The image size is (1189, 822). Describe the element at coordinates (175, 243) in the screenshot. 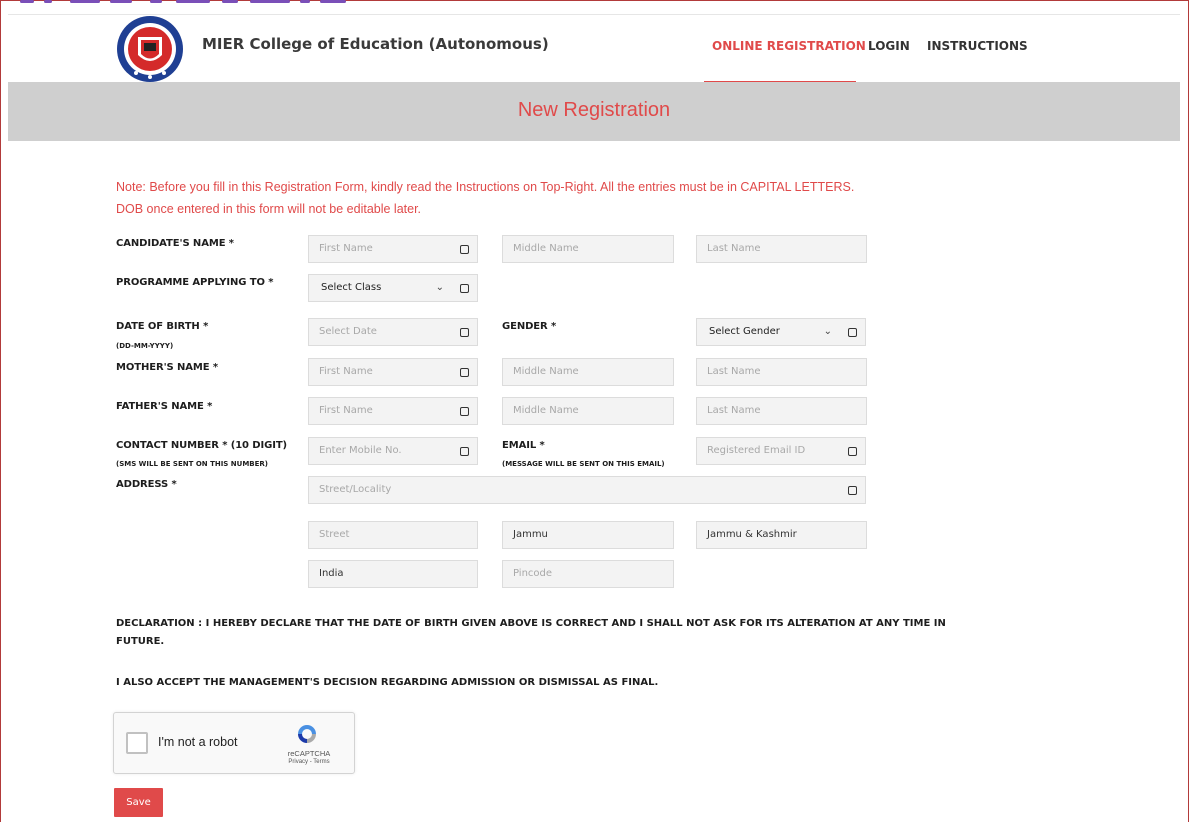

I see `candidate-name-label: CANDIDATE'S NAME *` at that location.